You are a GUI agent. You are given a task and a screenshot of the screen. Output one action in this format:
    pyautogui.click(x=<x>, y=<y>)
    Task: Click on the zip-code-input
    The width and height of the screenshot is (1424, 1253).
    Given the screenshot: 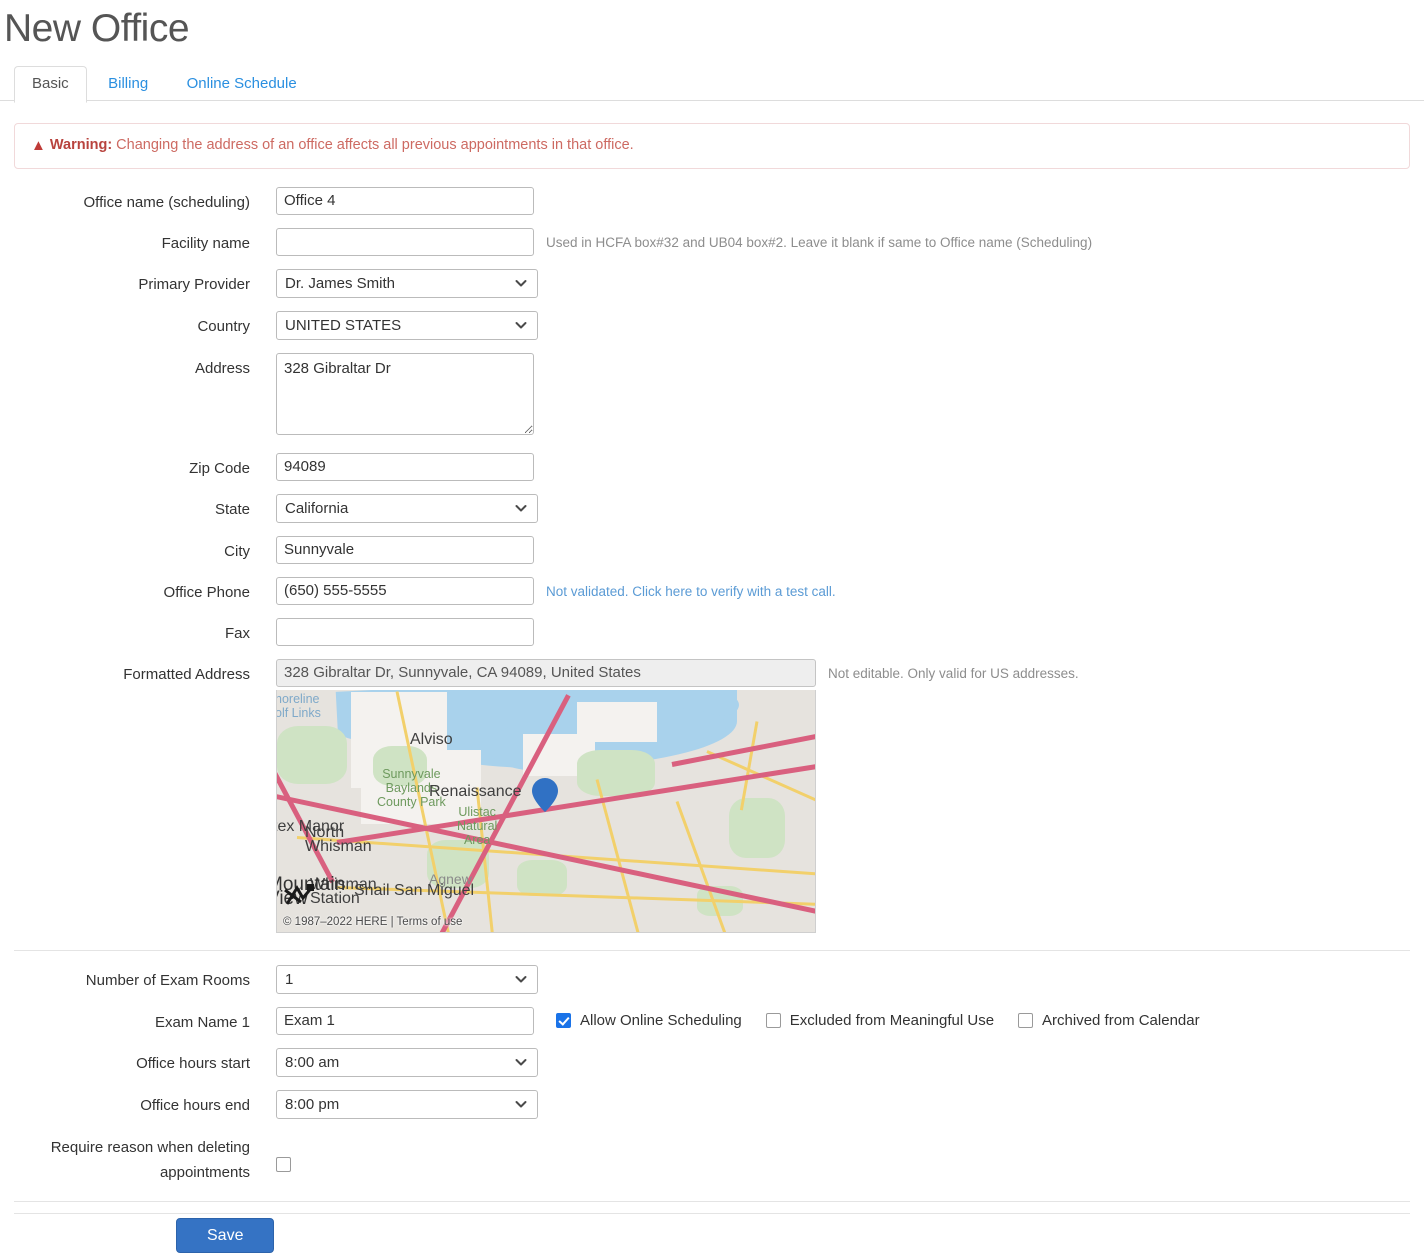 What is the action you would take?
    pyautogui.click(x=405, y=466)
    